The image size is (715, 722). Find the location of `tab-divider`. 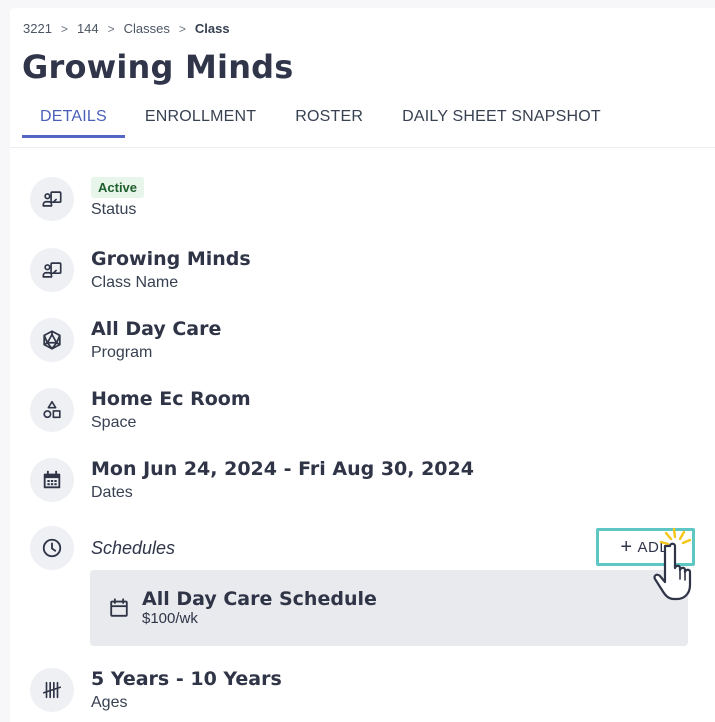

tab-divider is located at coordinates (362, 147).